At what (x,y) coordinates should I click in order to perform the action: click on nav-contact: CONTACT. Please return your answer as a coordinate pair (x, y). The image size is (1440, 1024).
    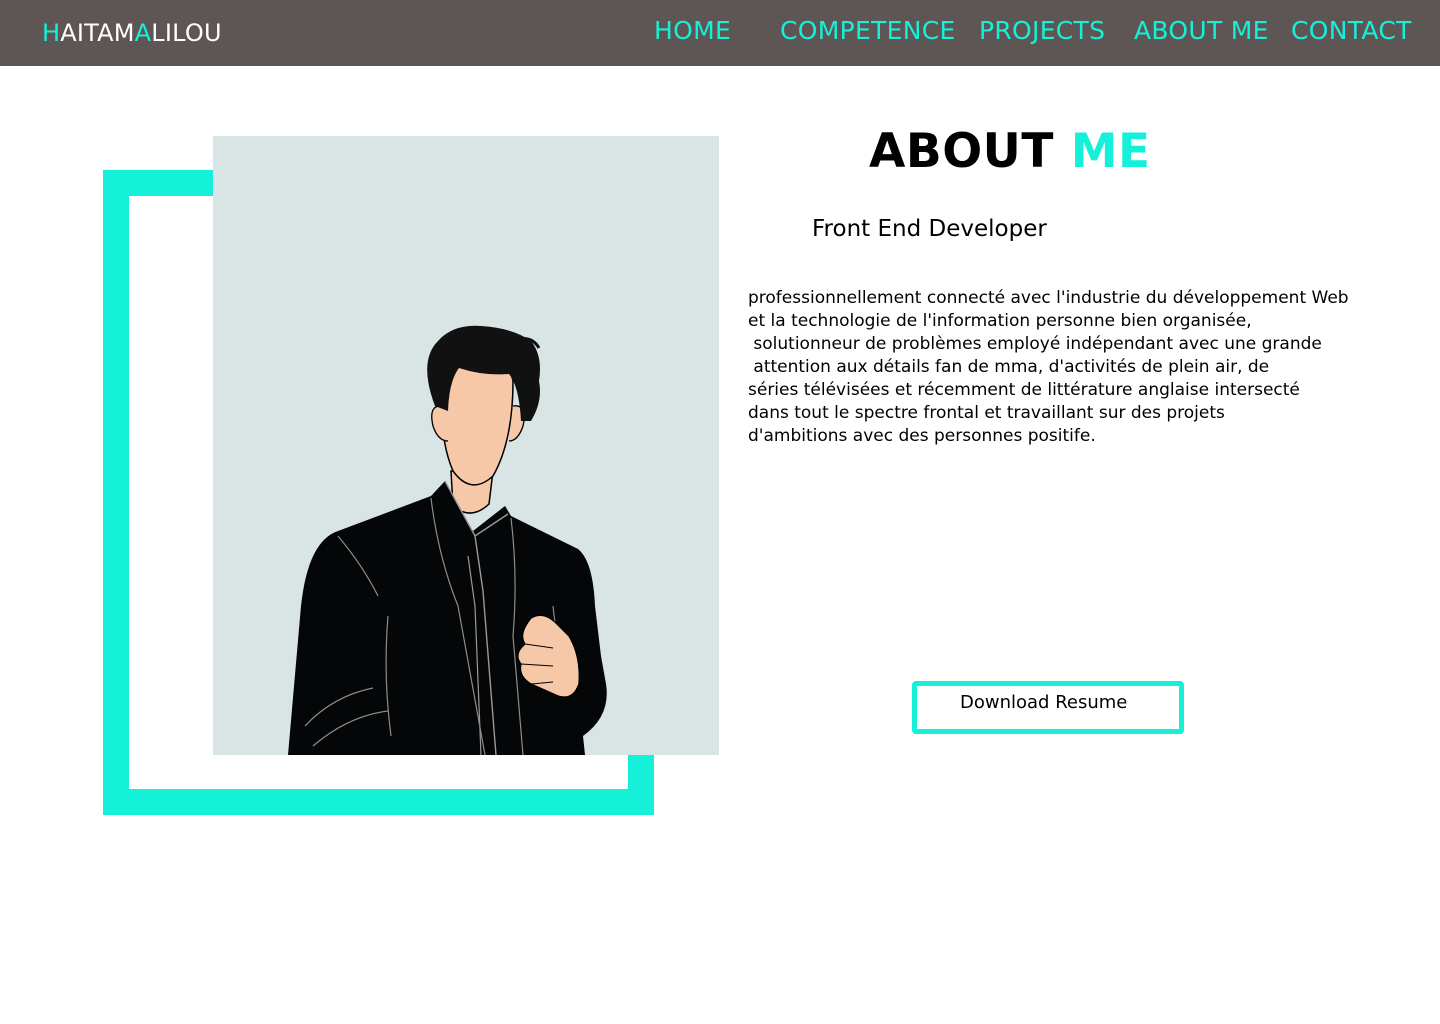
    Looking at the image, I should click on (1351, 30).